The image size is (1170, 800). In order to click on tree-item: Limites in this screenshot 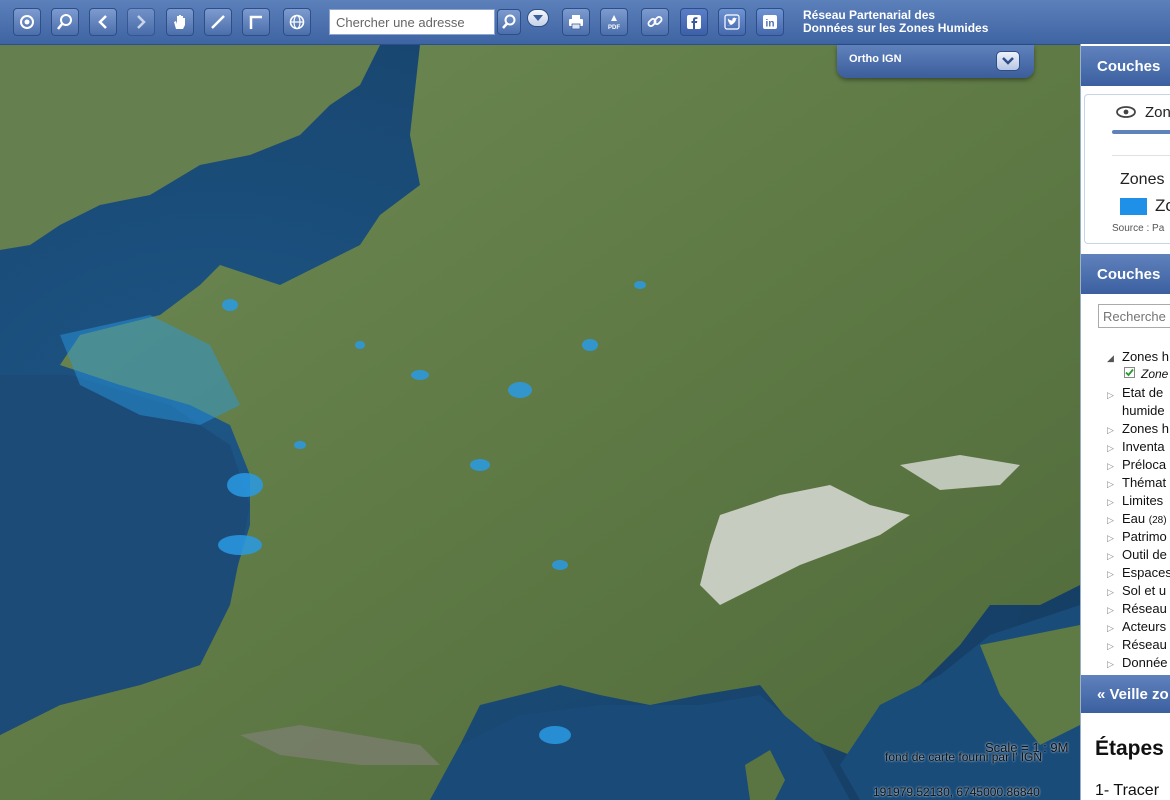, I will do `click(1142, 500)`.